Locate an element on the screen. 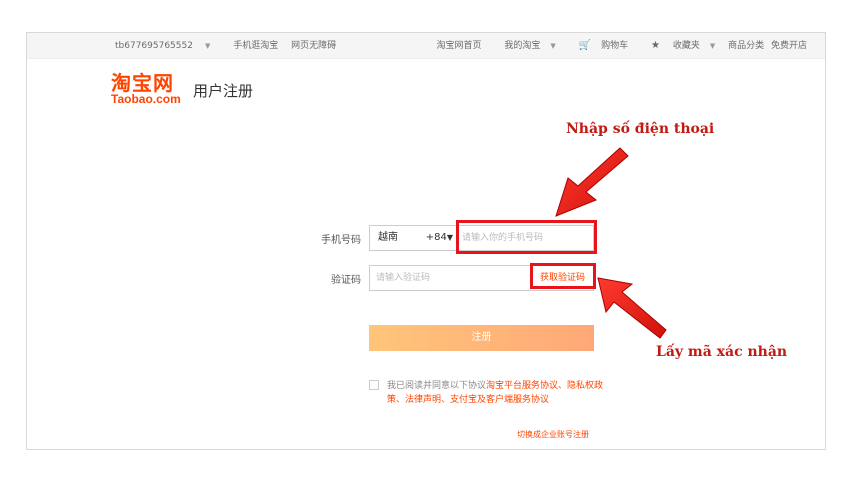 The image size is (850, 485). logo-text-cn: 淘宝网 is located at coordinates (142, 83).